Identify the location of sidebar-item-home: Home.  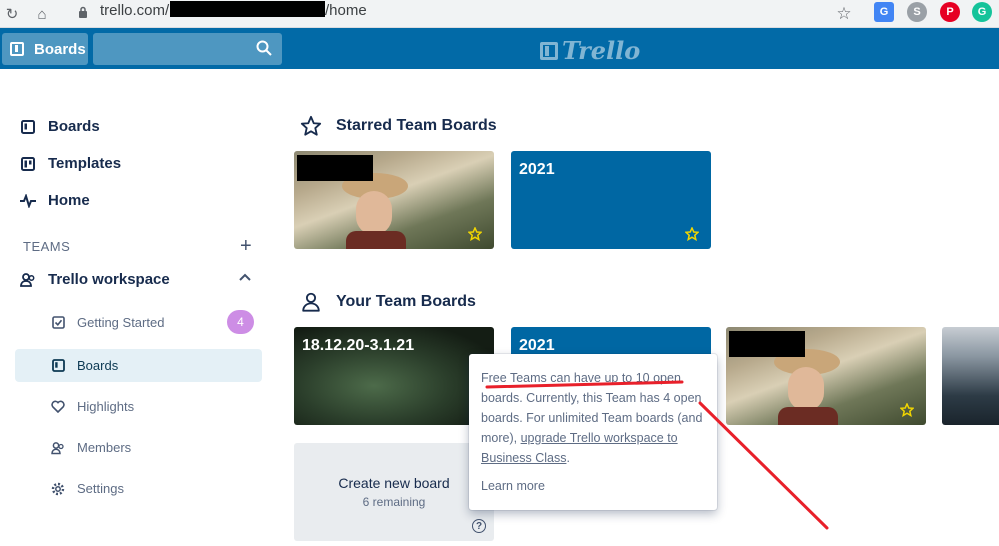
(55, 200).